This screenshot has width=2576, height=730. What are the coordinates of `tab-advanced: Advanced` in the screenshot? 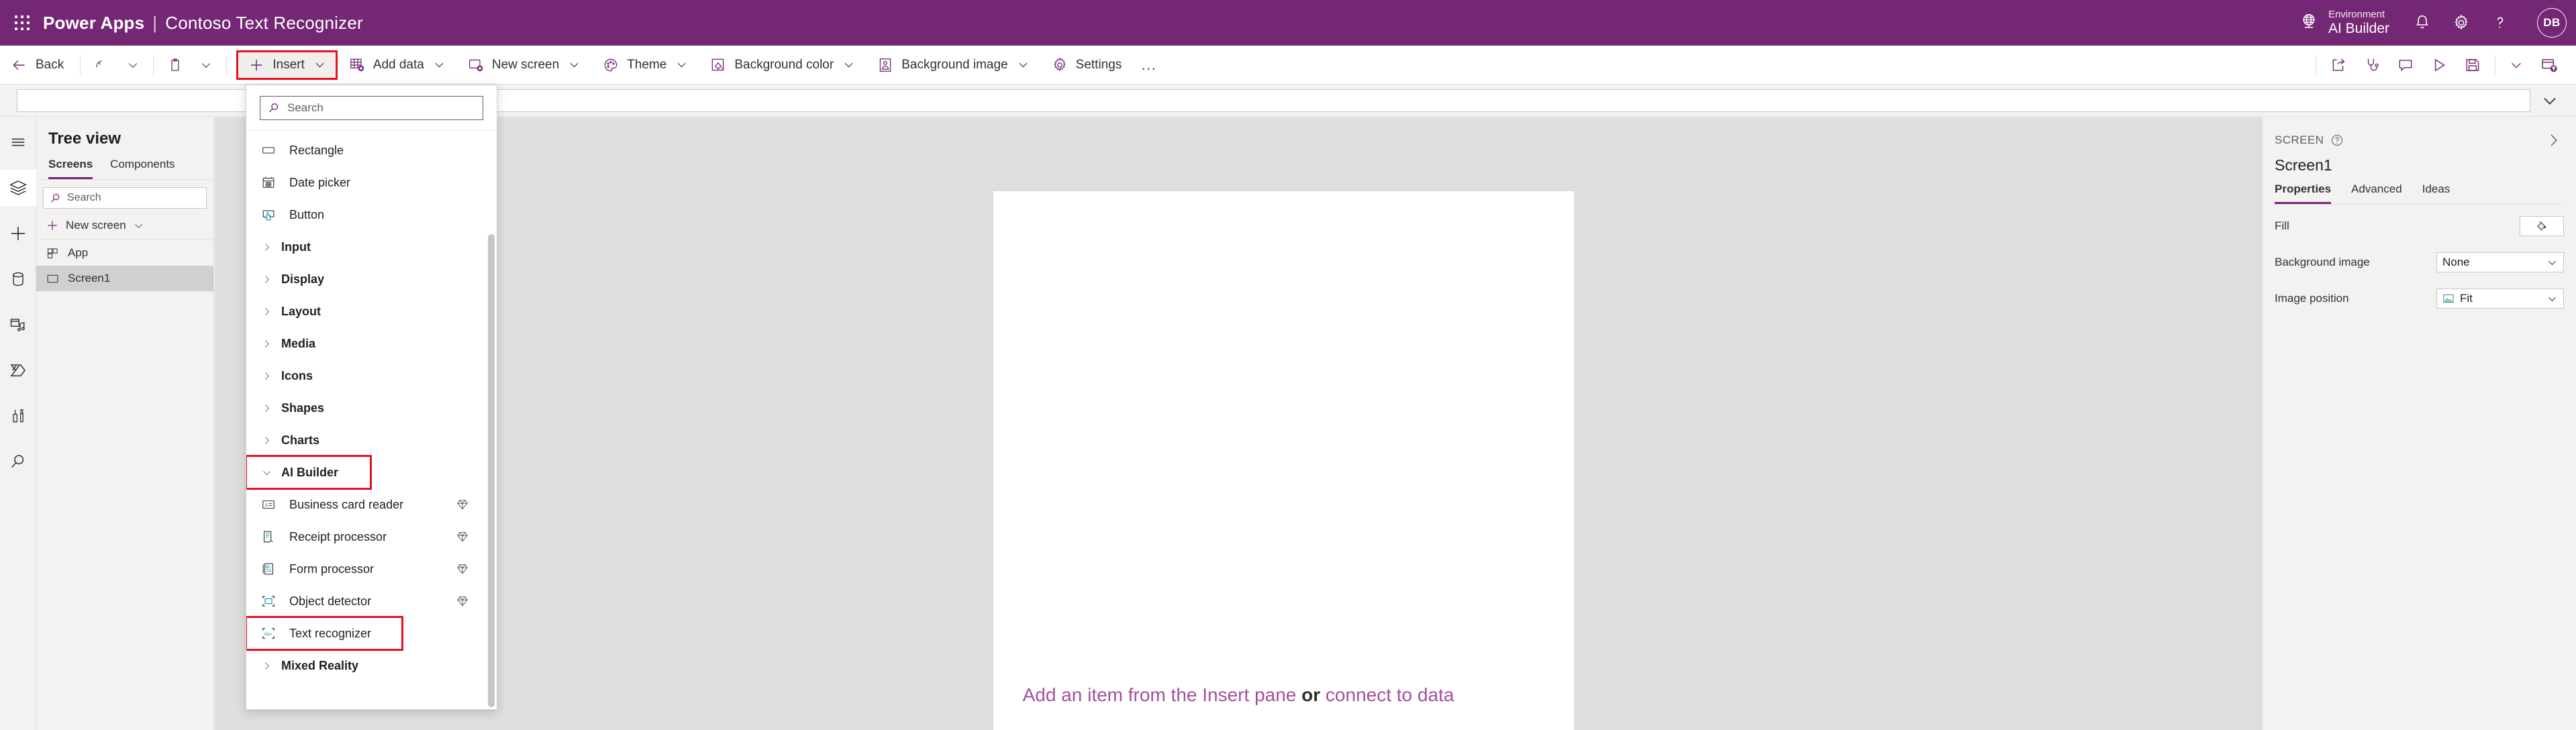 It's located at (2376, 193).